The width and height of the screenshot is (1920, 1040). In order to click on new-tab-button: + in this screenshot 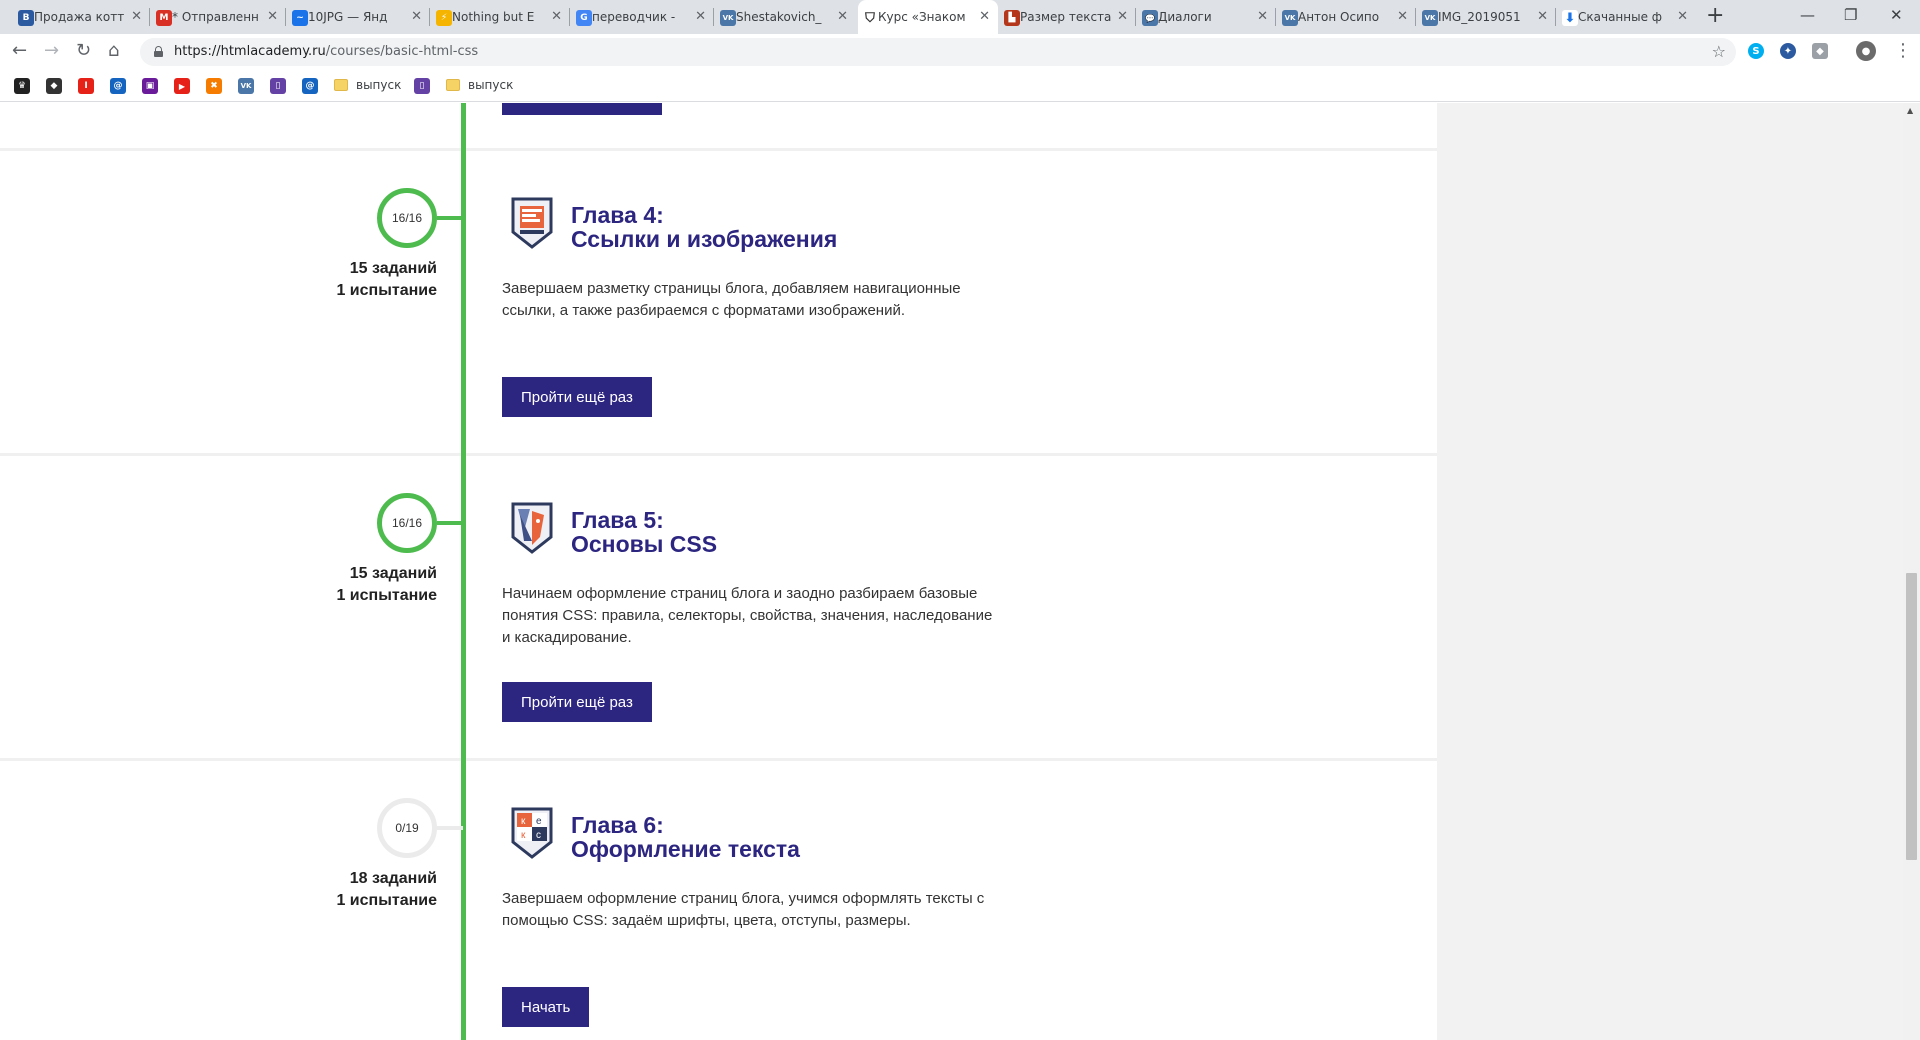, I will do `click(1715, 16)`.